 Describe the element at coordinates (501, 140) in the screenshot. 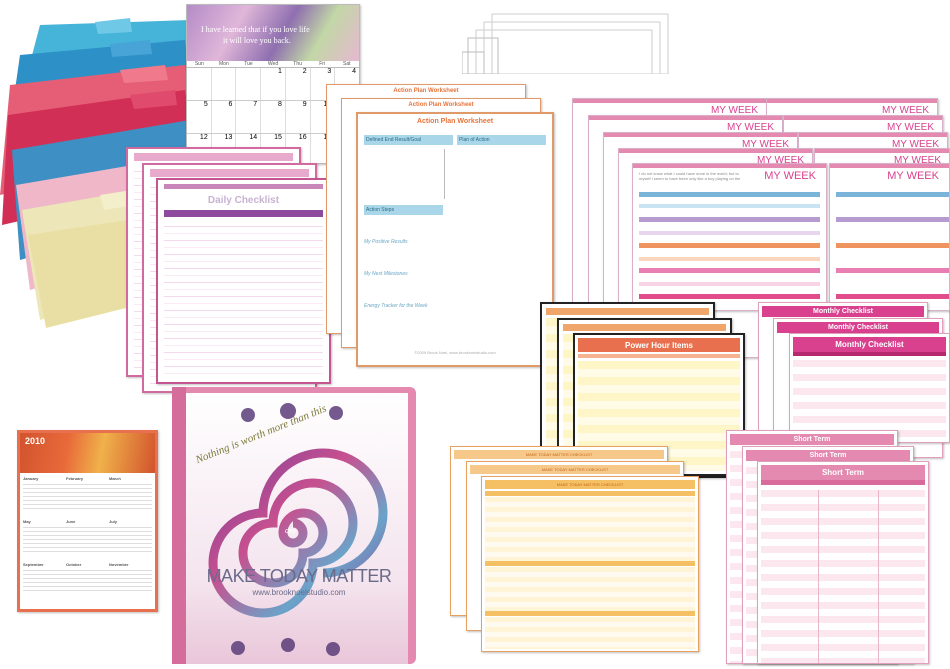

I see `plan-section-header: Plan of Action` at that location.